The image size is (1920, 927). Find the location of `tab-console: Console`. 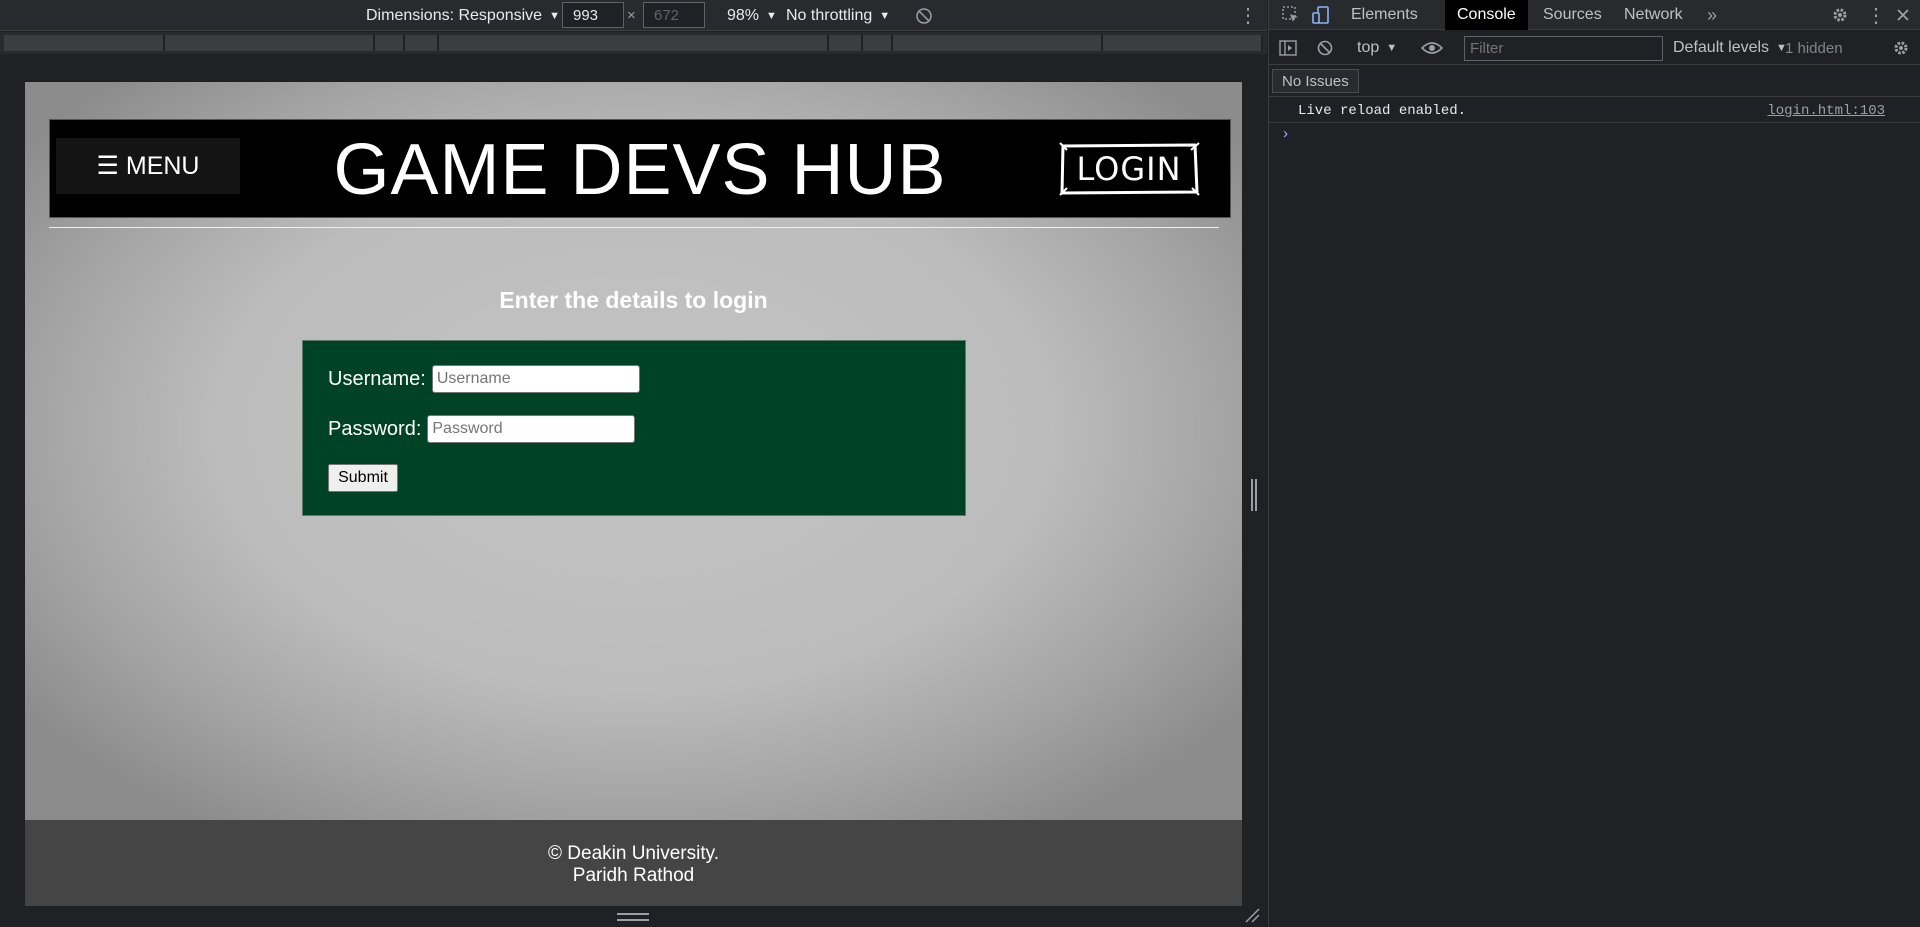

tab-console: Console is located at coordinates (1486, 15).